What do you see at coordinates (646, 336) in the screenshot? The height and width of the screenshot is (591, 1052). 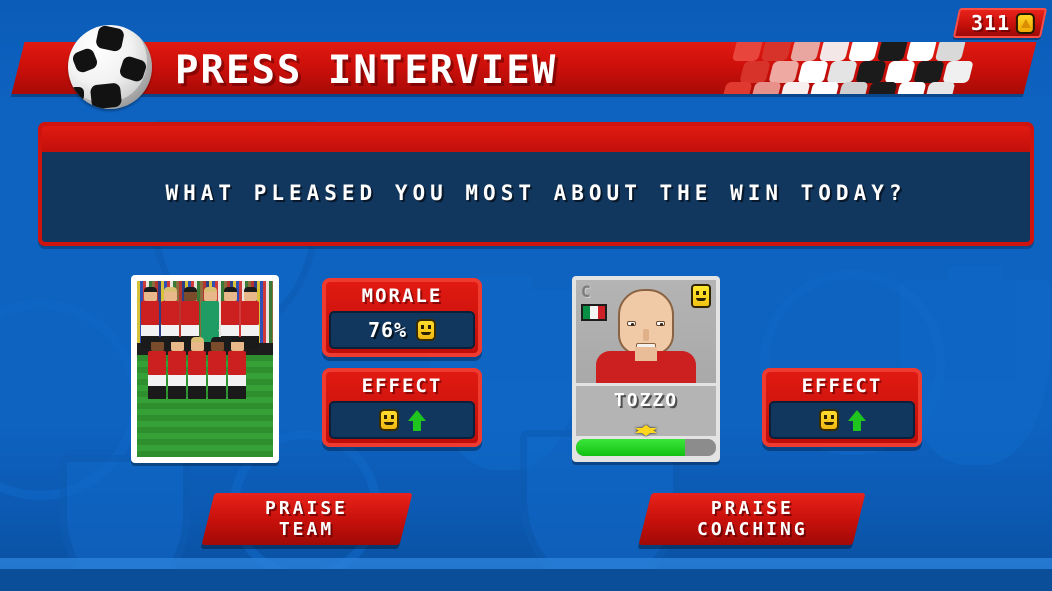 I see `player-face` at bounding box center [646, 336].